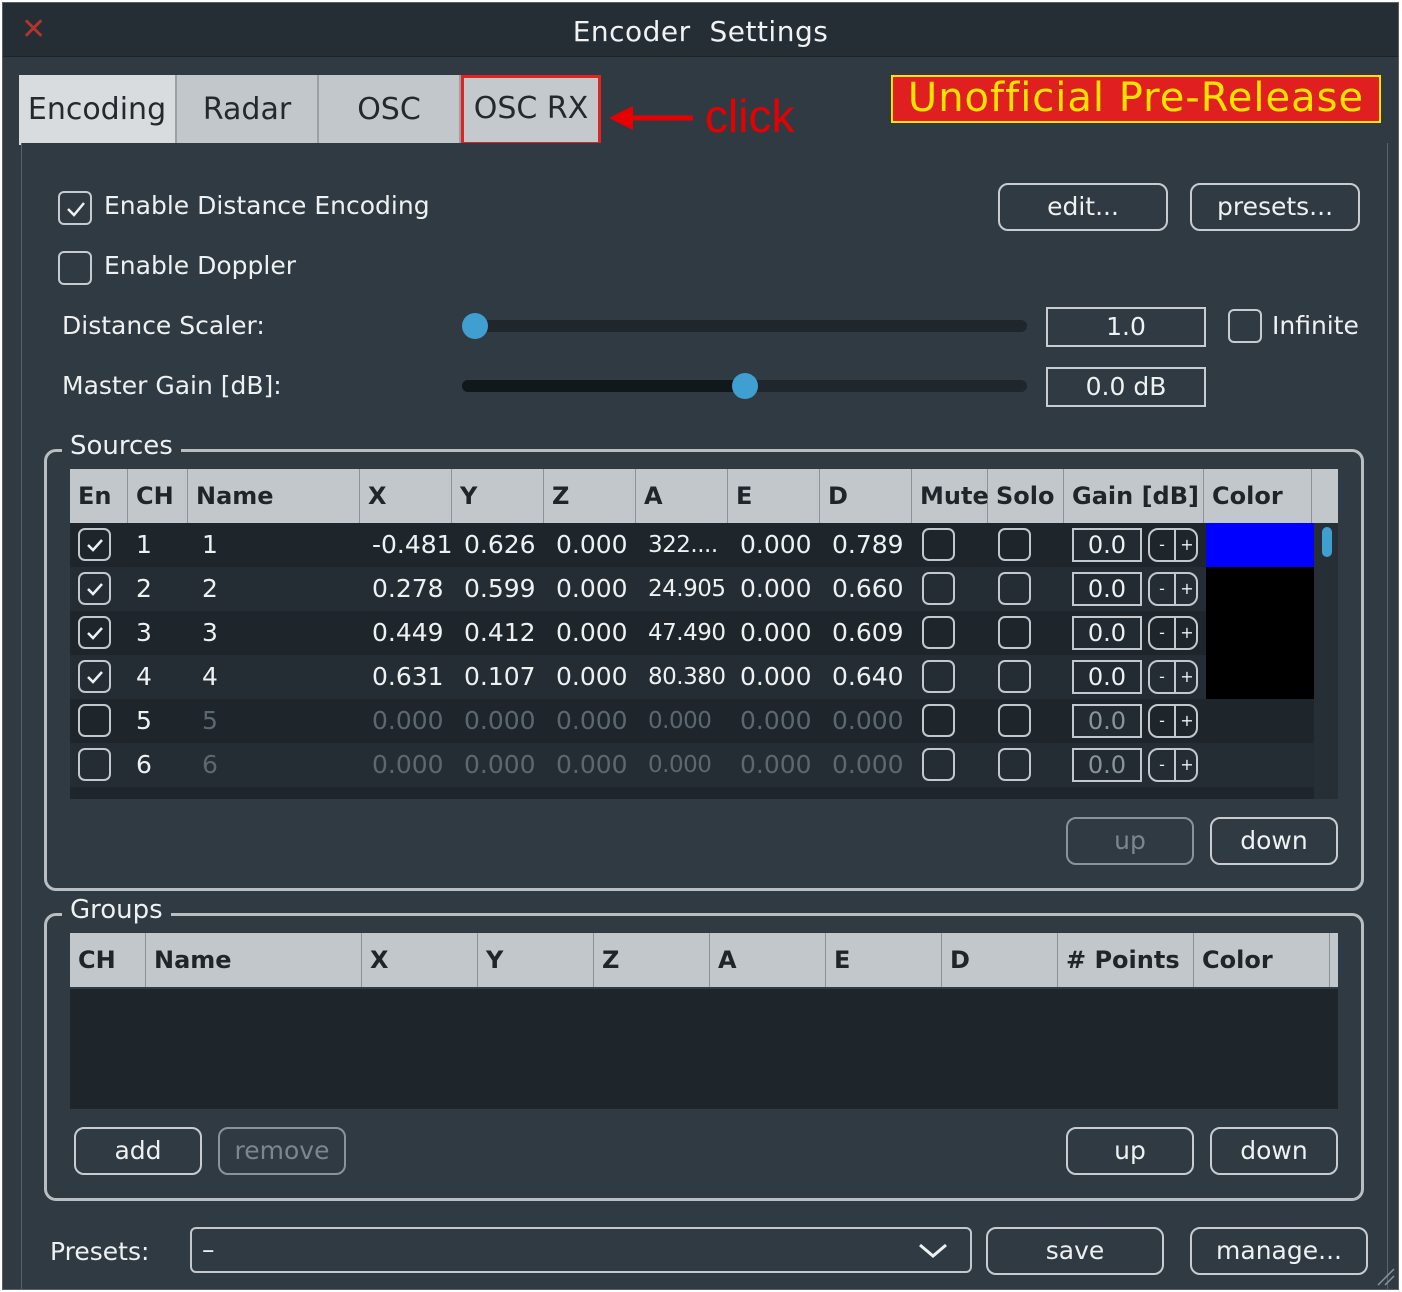 The image size is (1402, 1292). What do you see at coordinates (1075, 1251) in the screenshot?
I see `presets-save-button: save` at bounding box center [1075, 1251].